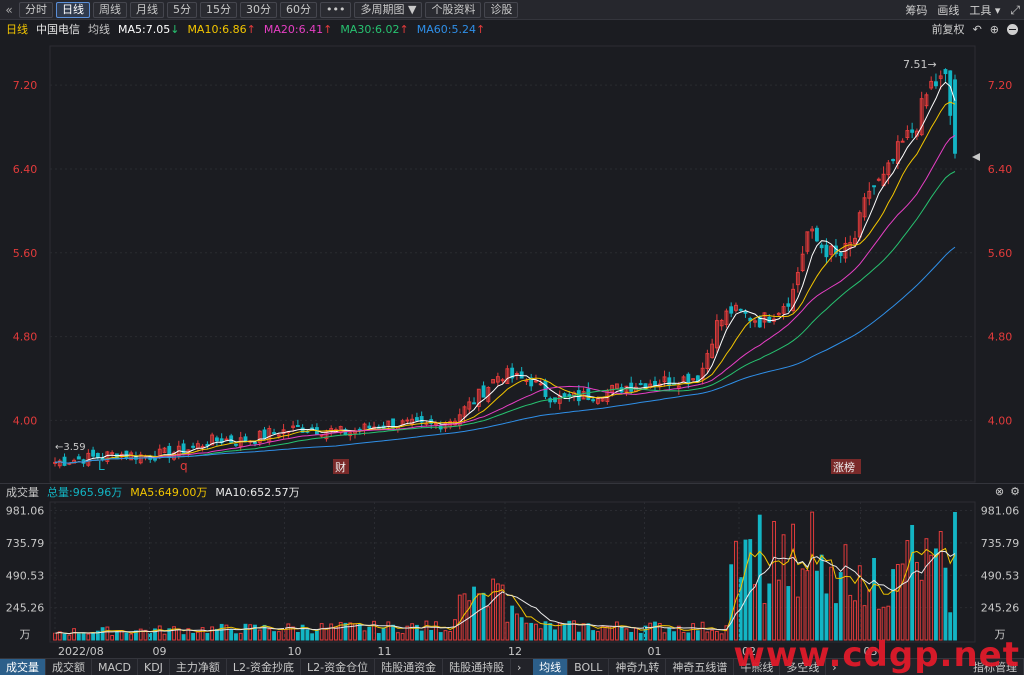 The width and height of the screenshot is (1024, 675). I want to click on period-30min-button: 30分, so click(258, 9).